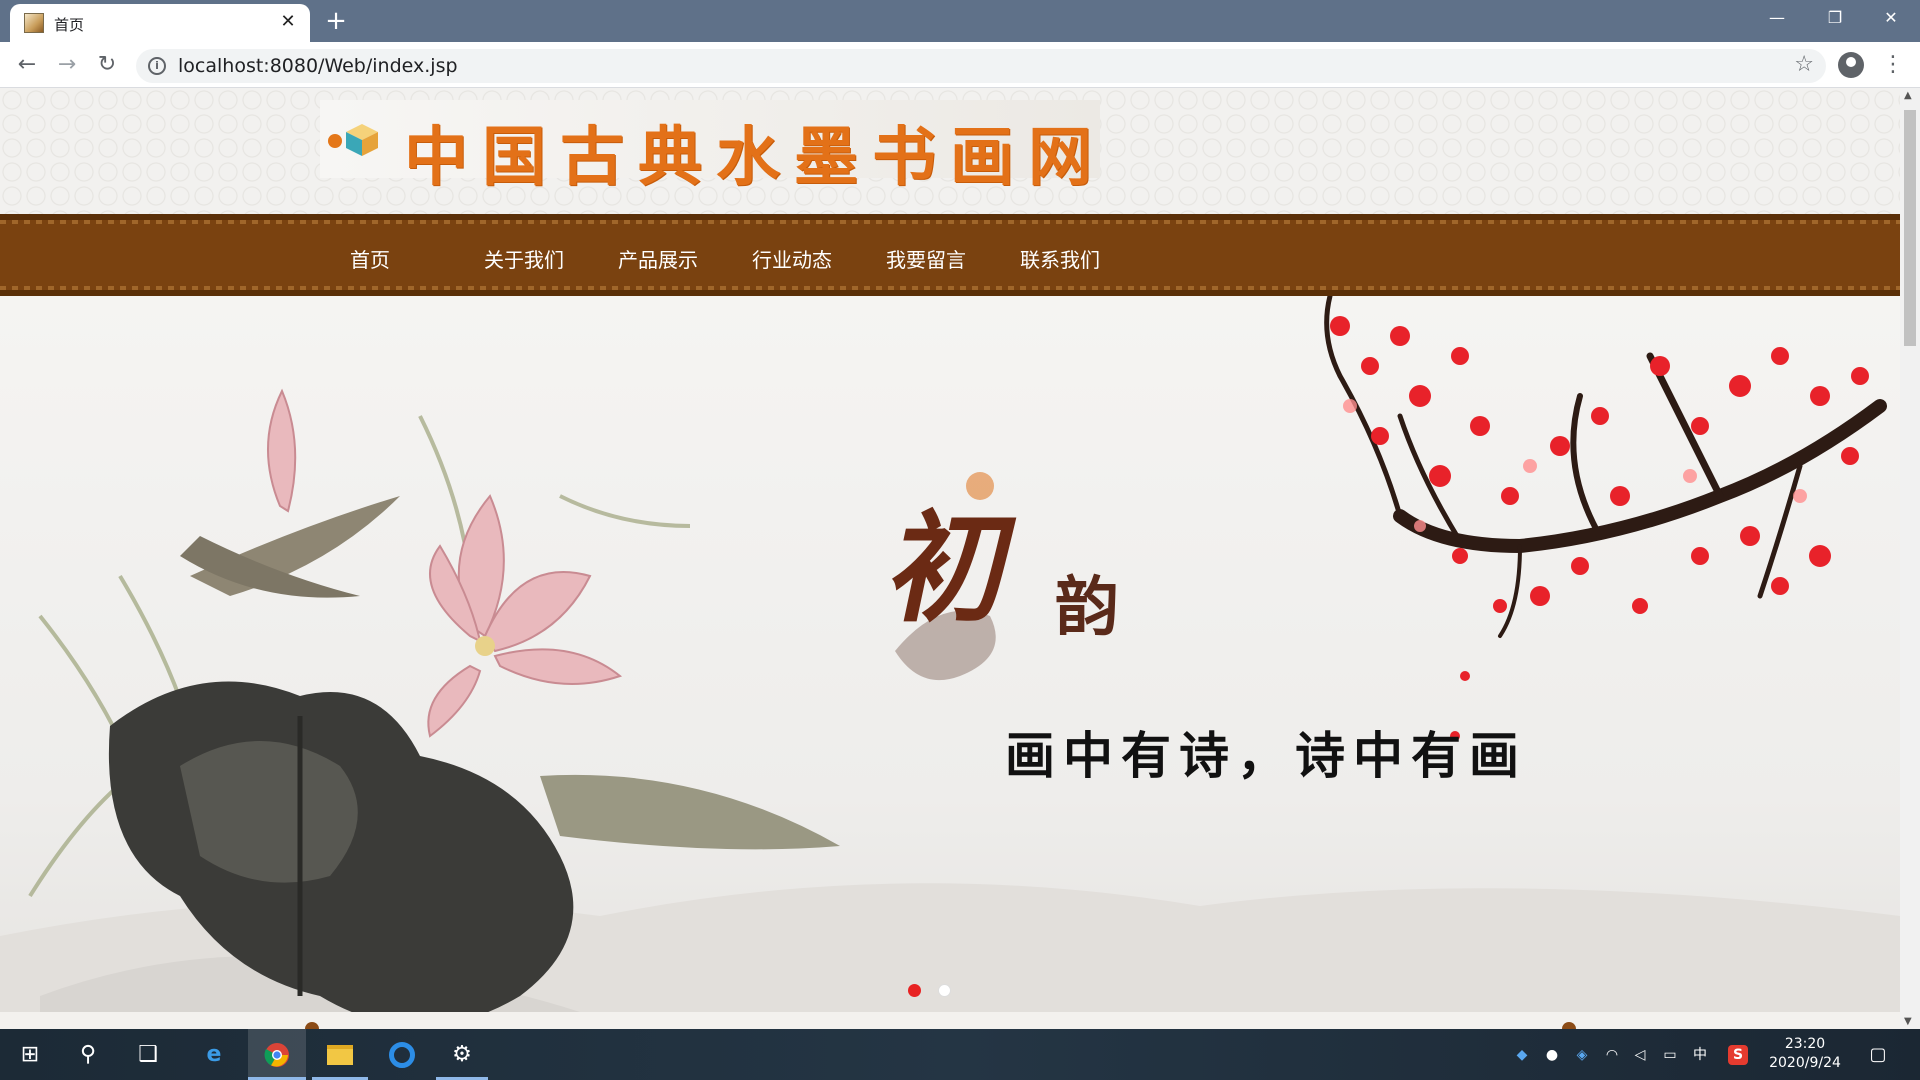 The image size is (1920, 1080). Describe the element at coordinates (370, 258) in the screenshot. I see `nav-item-home: 首页` at that location.